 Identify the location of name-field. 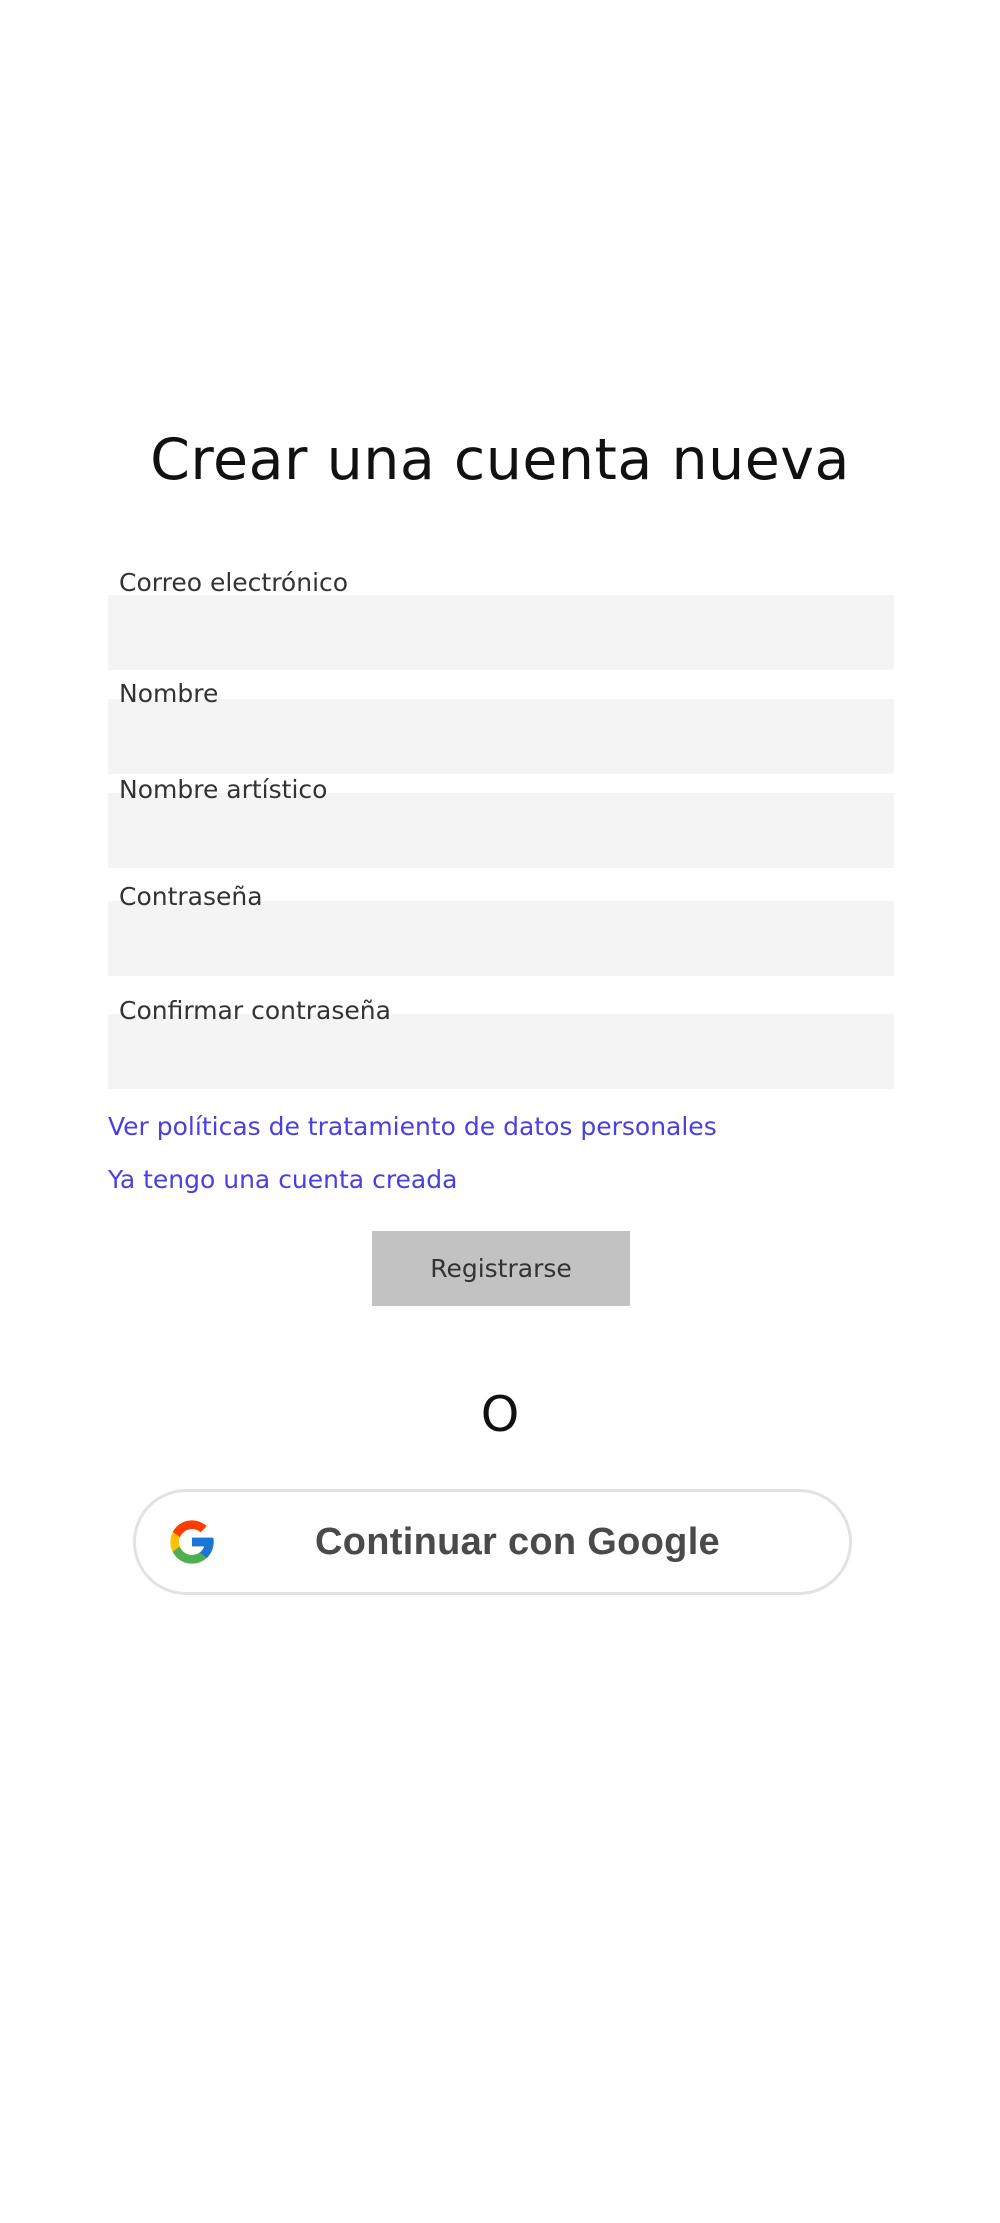
(501, 736).